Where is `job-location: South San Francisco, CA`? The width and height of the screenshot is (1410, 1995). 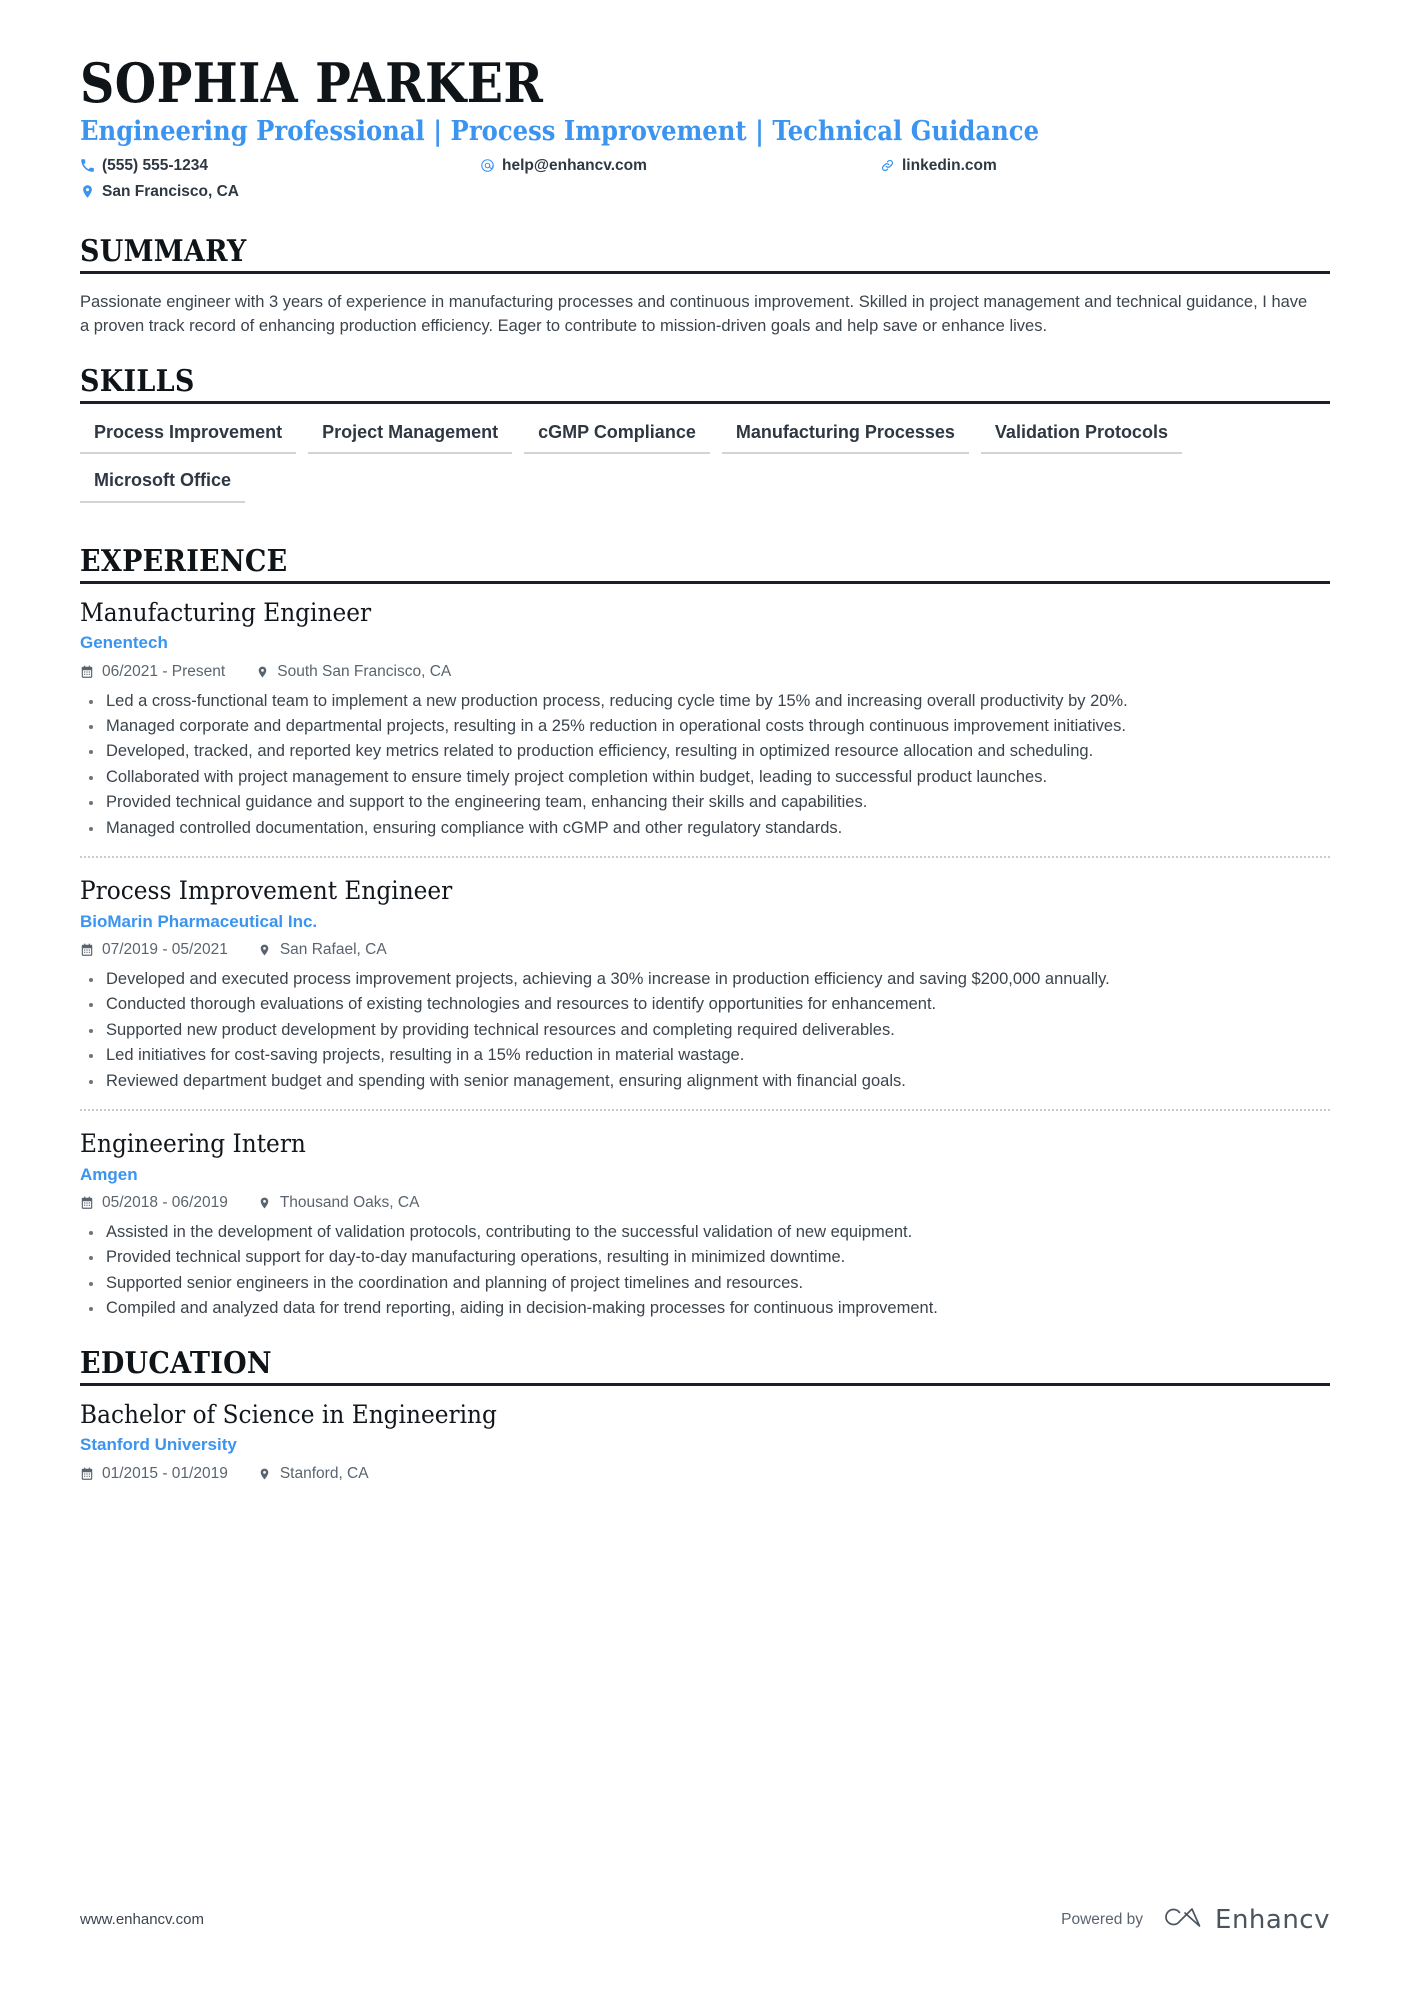 job-location: South San Francisco, CA is located at coordinates (364, 671).